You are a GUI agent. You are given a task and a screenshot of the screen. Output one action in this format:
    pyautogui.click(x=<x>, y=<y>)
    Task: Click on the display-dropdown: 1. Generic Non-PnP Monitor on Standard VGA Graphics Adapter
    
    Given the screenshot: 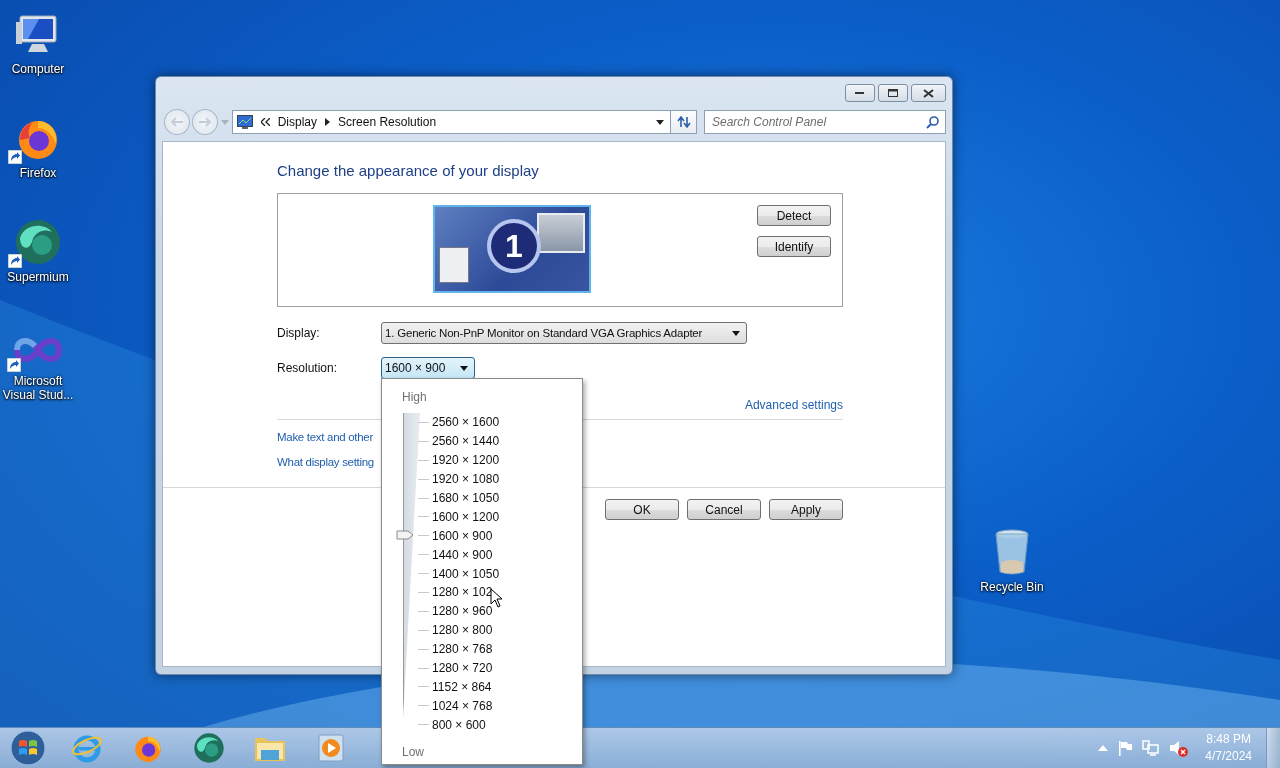 What is the action you would take?
    pyautogui.click(x=564, y=333)
    